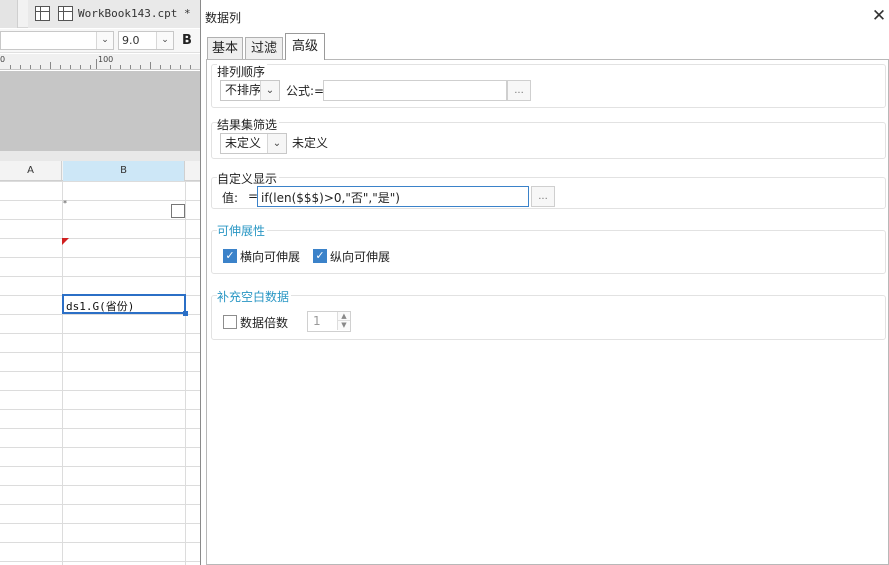 This screenshot has height=565, width=889. What do you see at coordinates (57, 40) in the screenshot?
I see `font-family-select: ⌄` at bounding box center [57, 40].